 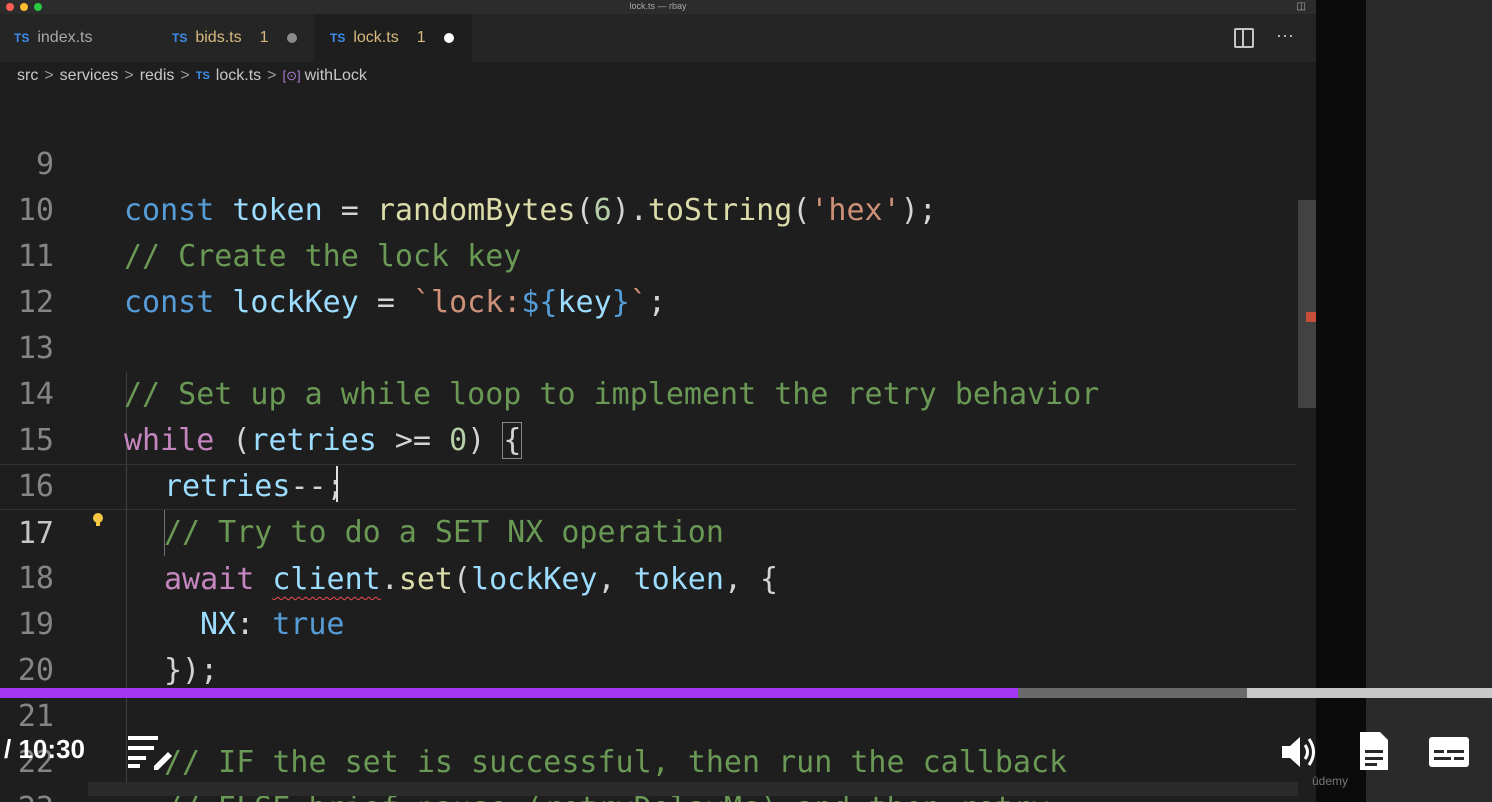 What do you see at coordinates (157, 76) in the screenshot?
I see `breadcrumb-redis: redis` at bounding box center [157, 76].